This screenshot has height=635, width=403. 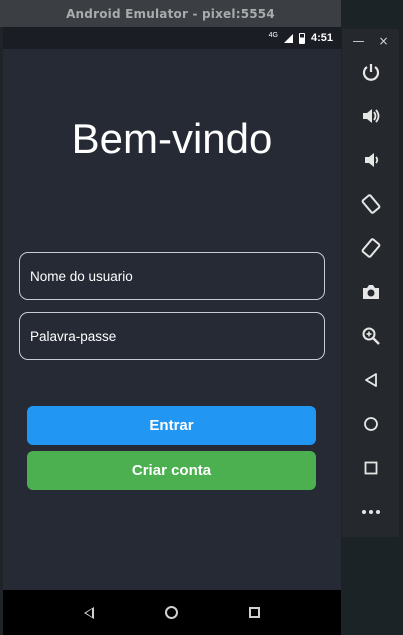 I want to click on status-time: 4:51, so click(x=321, y=38).